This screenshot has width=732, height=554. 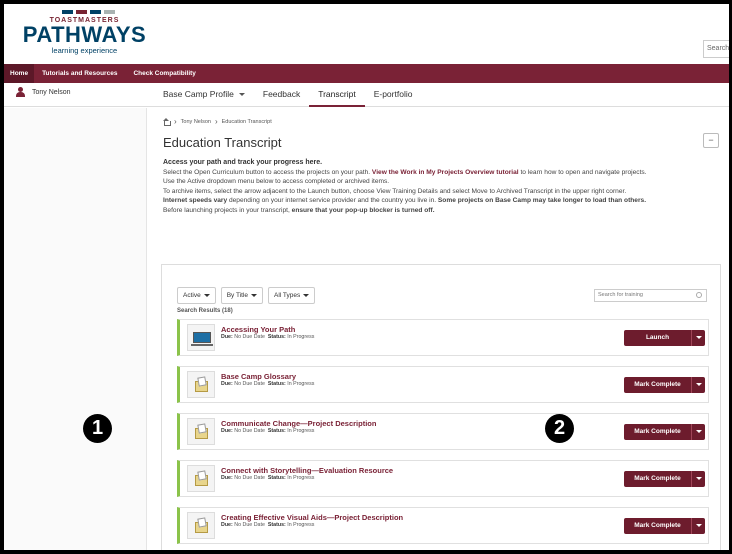 What do you see at coordinates (222, 142) in the screenshot?
I see `page-title: Education Transcript` at bounding box center [222, 142].